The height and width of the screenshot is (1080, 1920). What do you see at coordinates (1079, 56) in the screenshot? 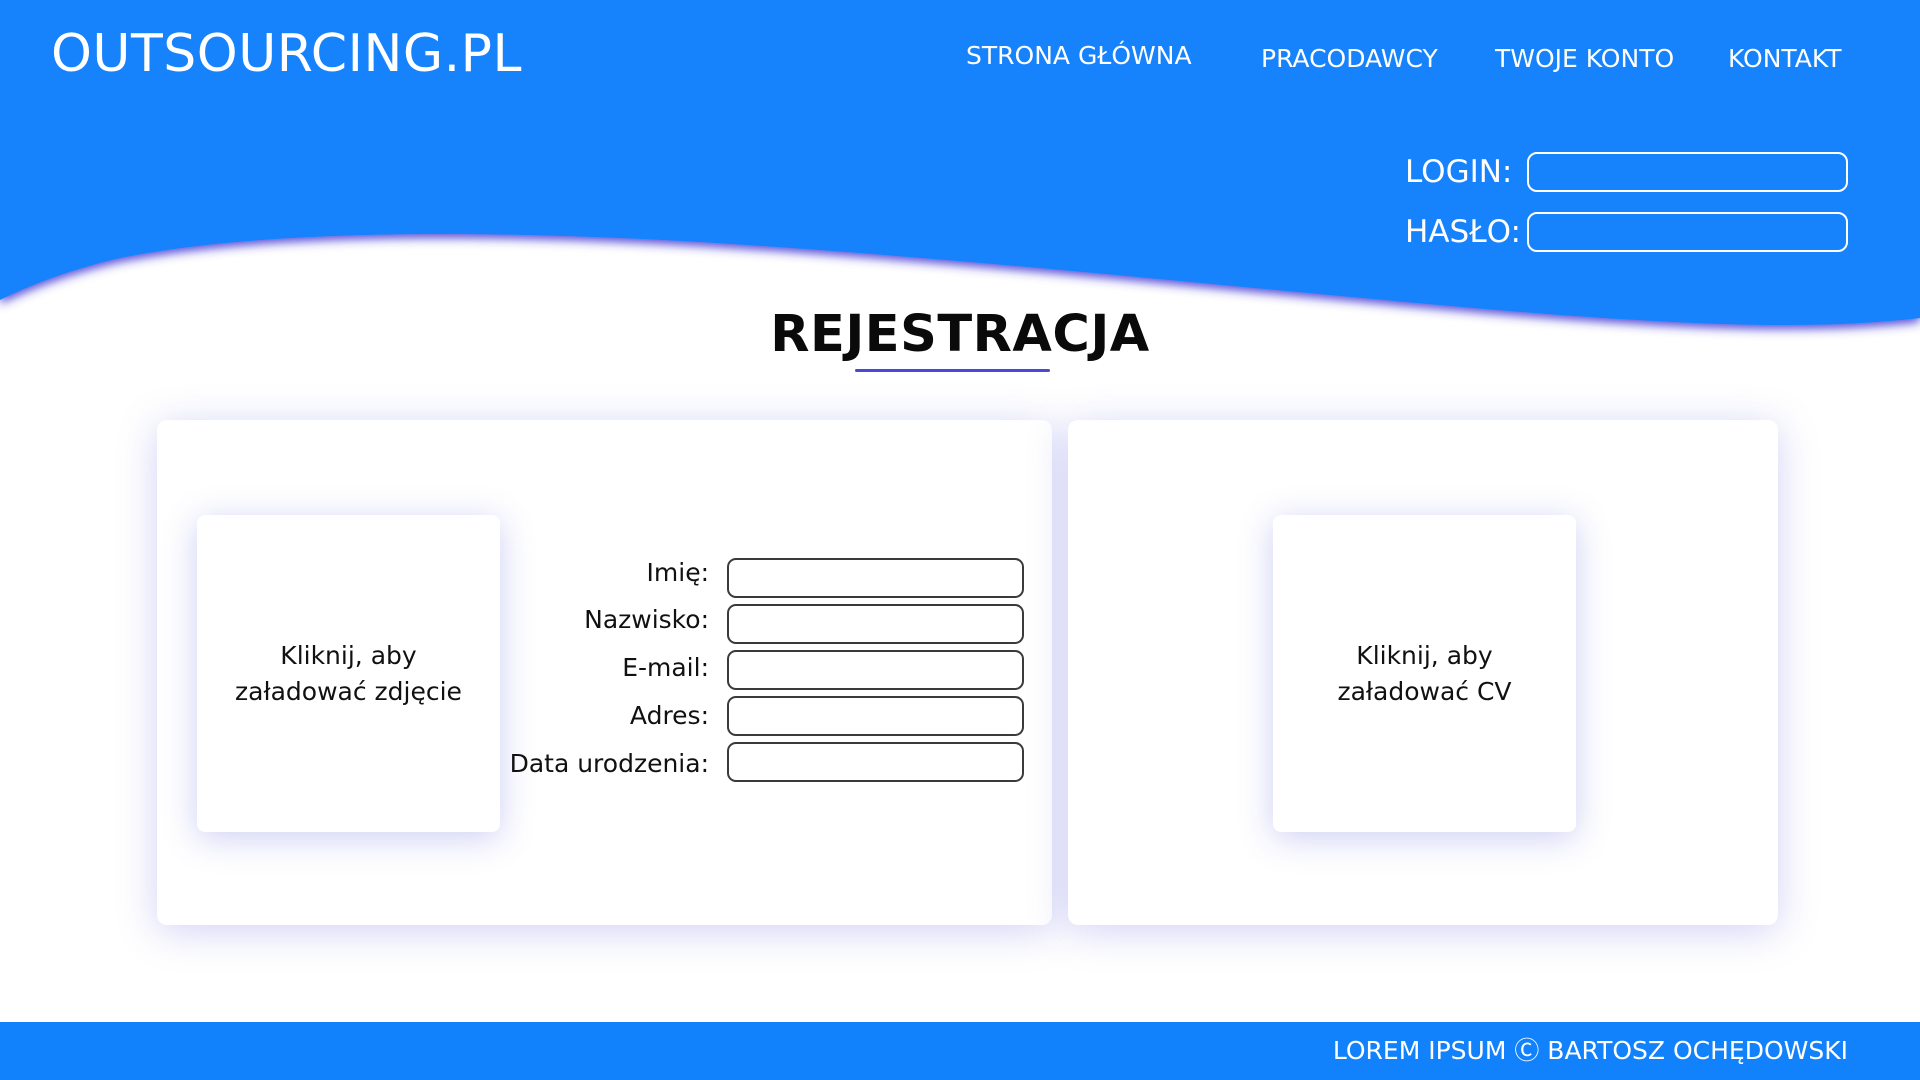
I see `nav-home: STRONA GŁÓWNA` at bounding box center [1079, 56].